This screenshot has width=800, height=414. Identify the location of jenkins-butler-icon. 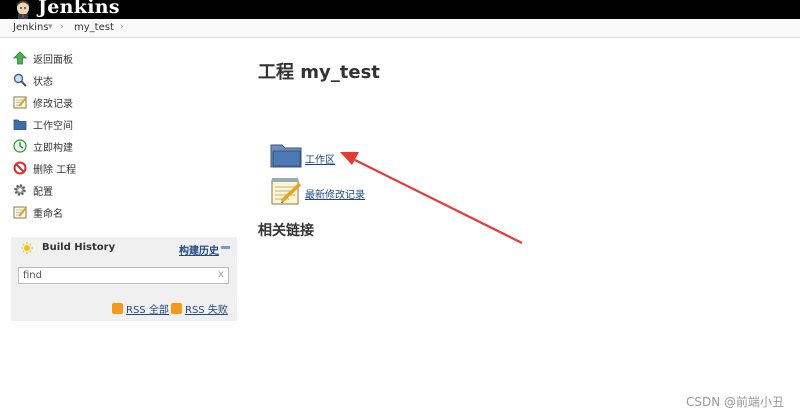
(23, 9).